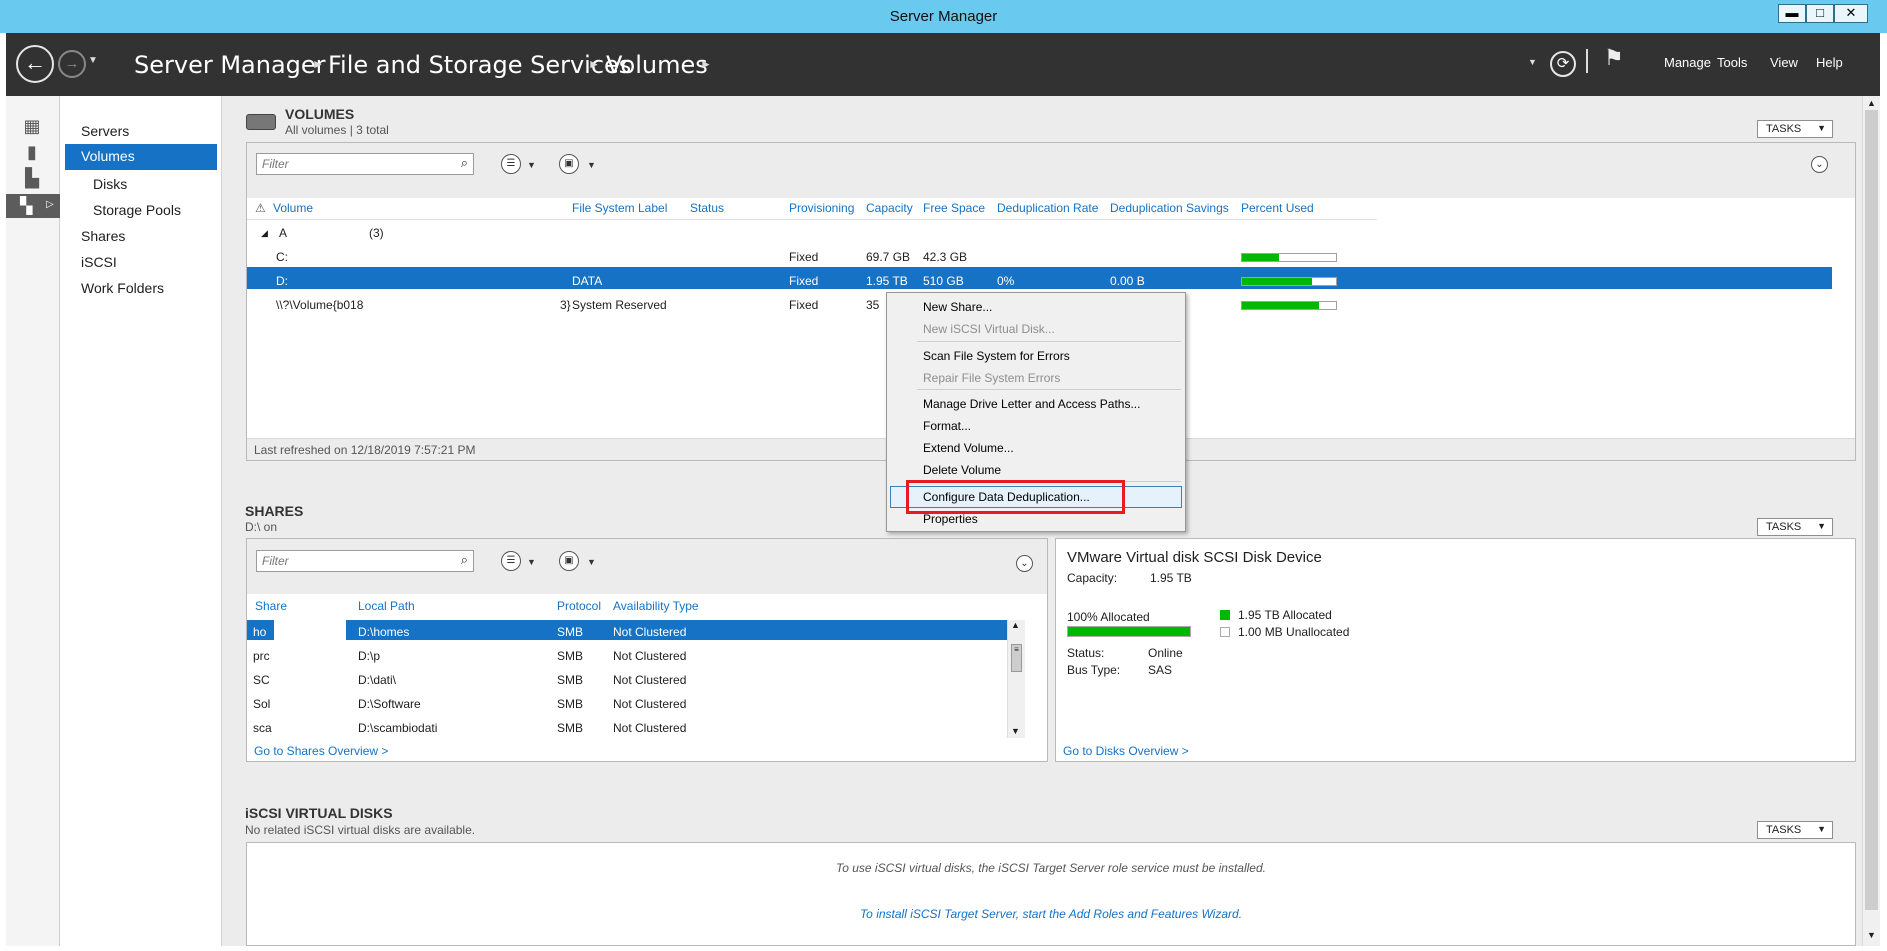  Describe the element at coordinates (996, 356) in the screenshot. I see `menu-item-scan-fs: Scan File System for Errors` at that location.